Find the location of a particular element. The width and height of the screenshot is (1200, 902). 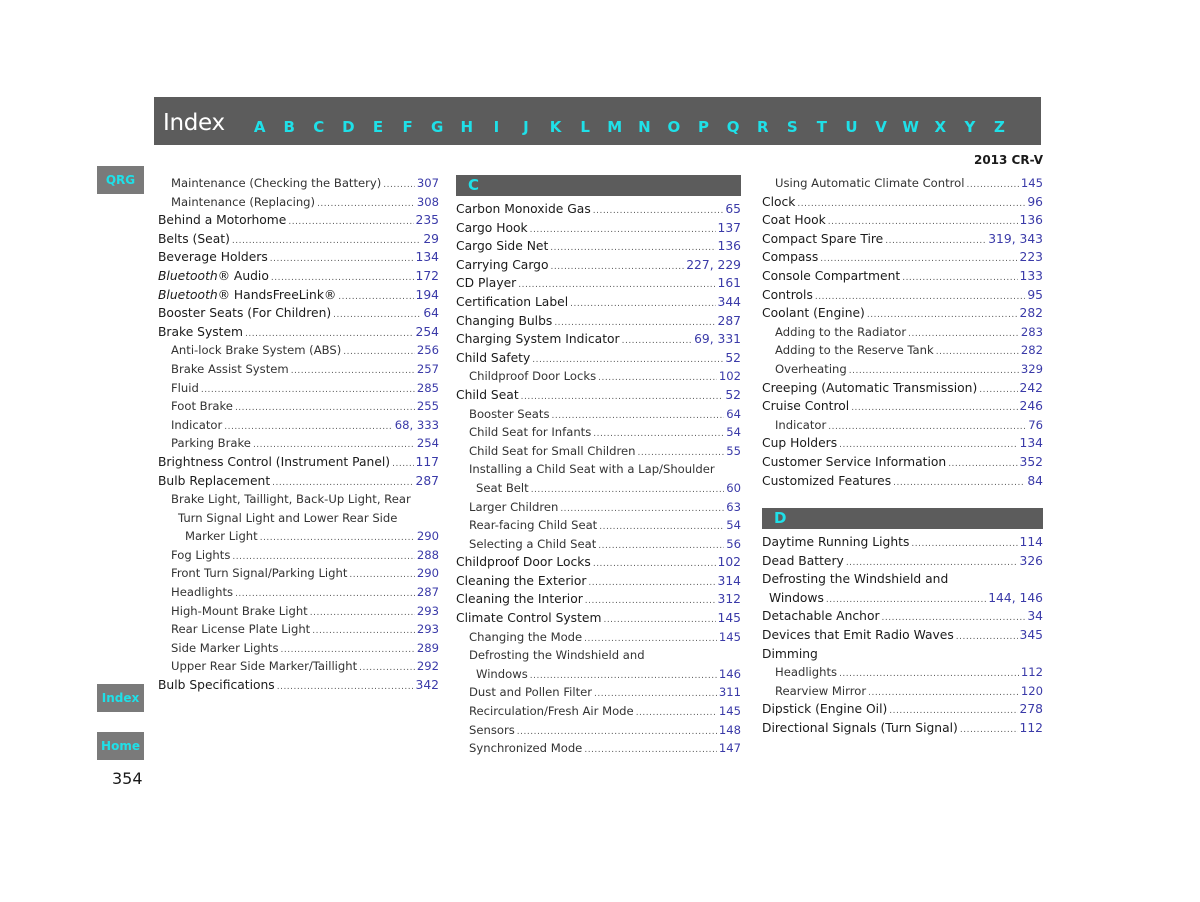

page-link: 144, 146 is located at coordinates (1015, 598).